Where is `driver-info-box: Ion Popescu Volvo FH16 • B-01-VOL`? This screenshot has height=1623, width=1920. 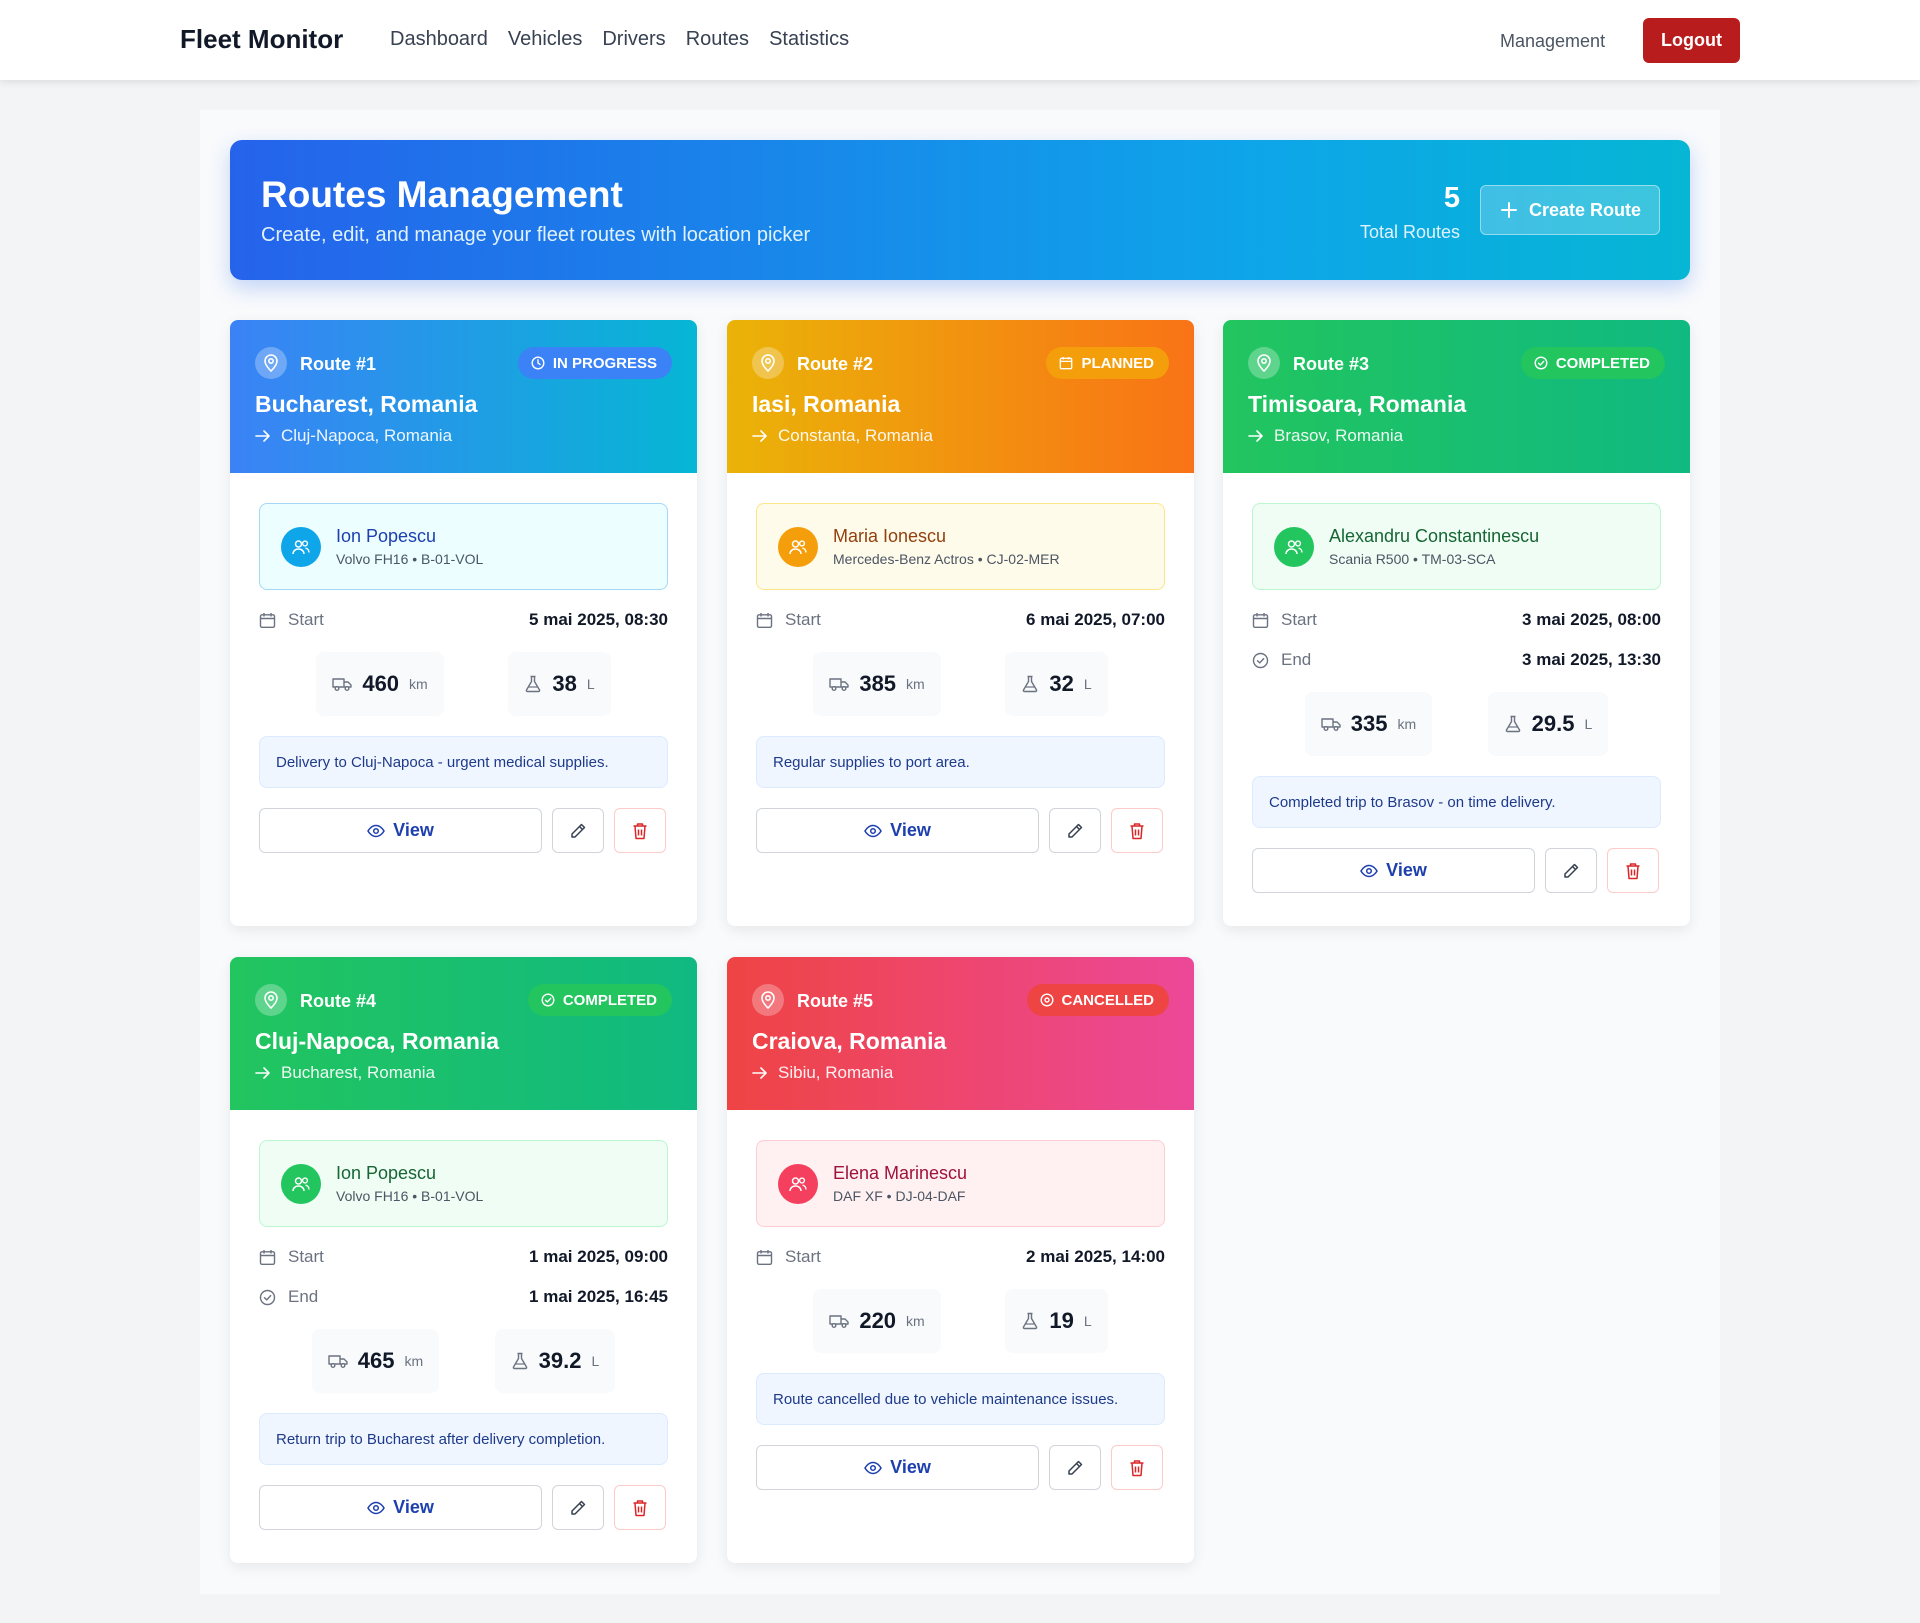 driver-info-box: Ion Popescu Volvo FH16 • B-01-VOL is located at coordinates (463, 1183).